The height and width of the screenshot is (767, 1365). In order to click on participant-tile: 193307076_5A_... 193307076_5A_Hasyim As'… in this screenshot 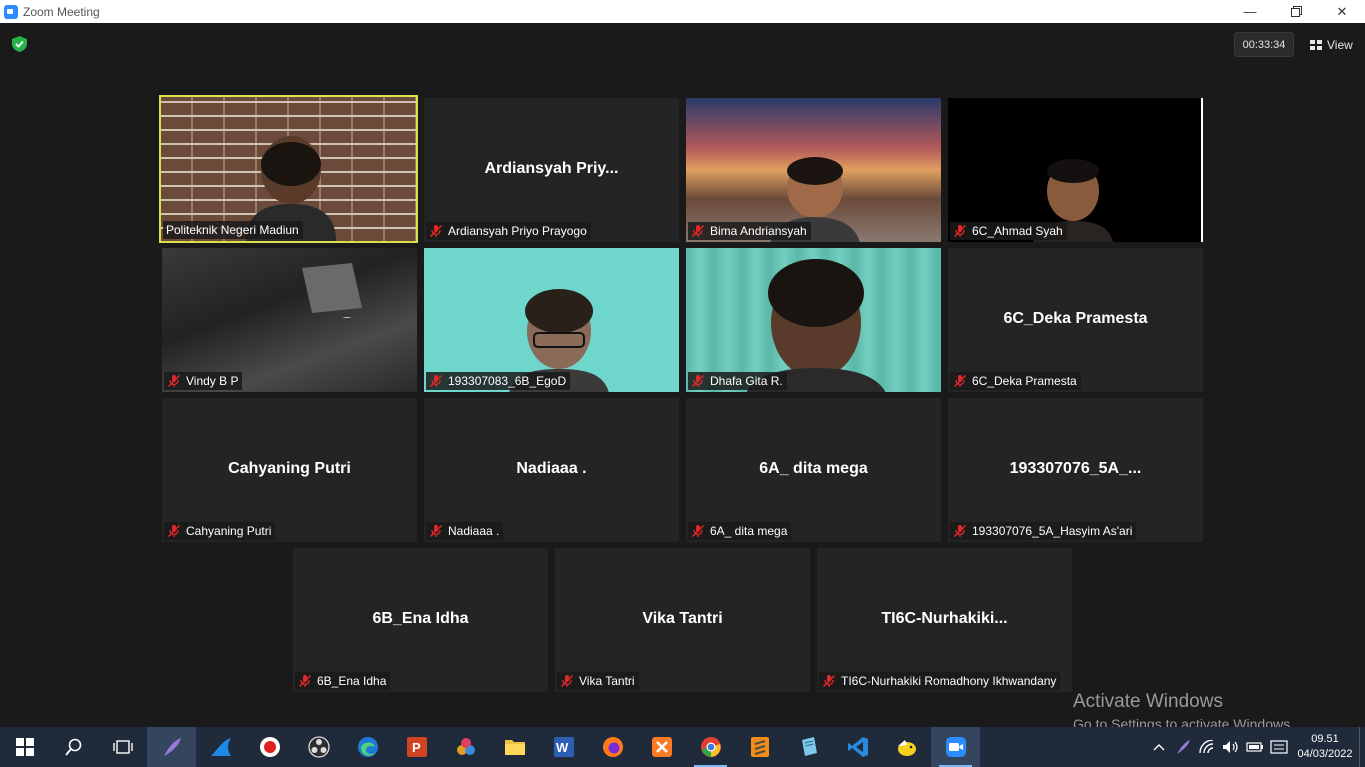, I will do `click(1075, 470)`.